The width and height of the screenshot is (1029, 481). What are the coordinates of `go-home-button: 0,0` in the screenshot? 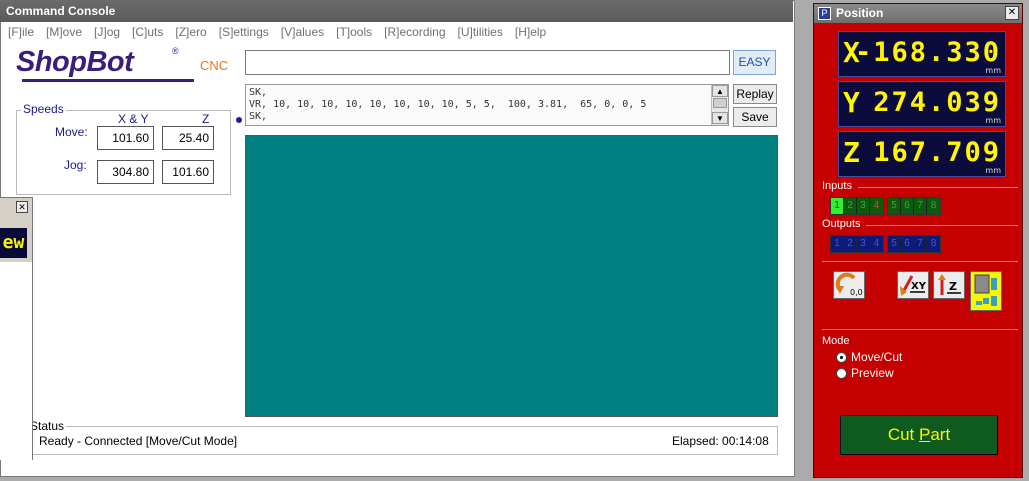 It's located at (849, 285).